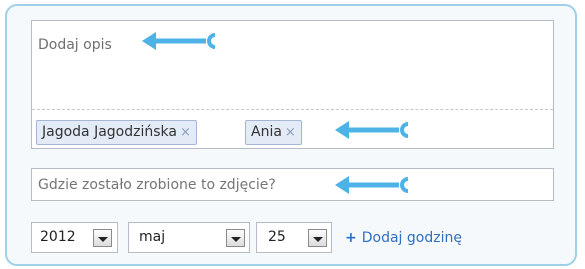 This screenshot has width=585, height=269. I want to click on description-placeholder: Dodaj opis, so click(75, 45).